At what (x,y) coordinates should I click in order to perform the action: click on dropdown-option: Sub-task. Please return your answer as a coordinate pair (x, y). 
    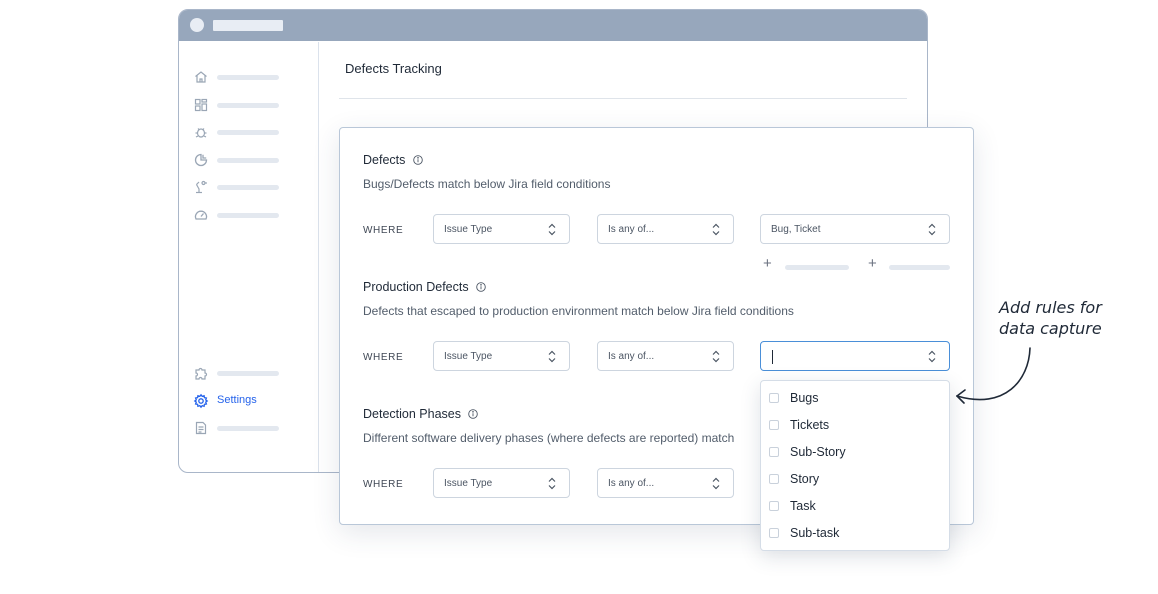
    Looking at the image, I should click on (854, 534).